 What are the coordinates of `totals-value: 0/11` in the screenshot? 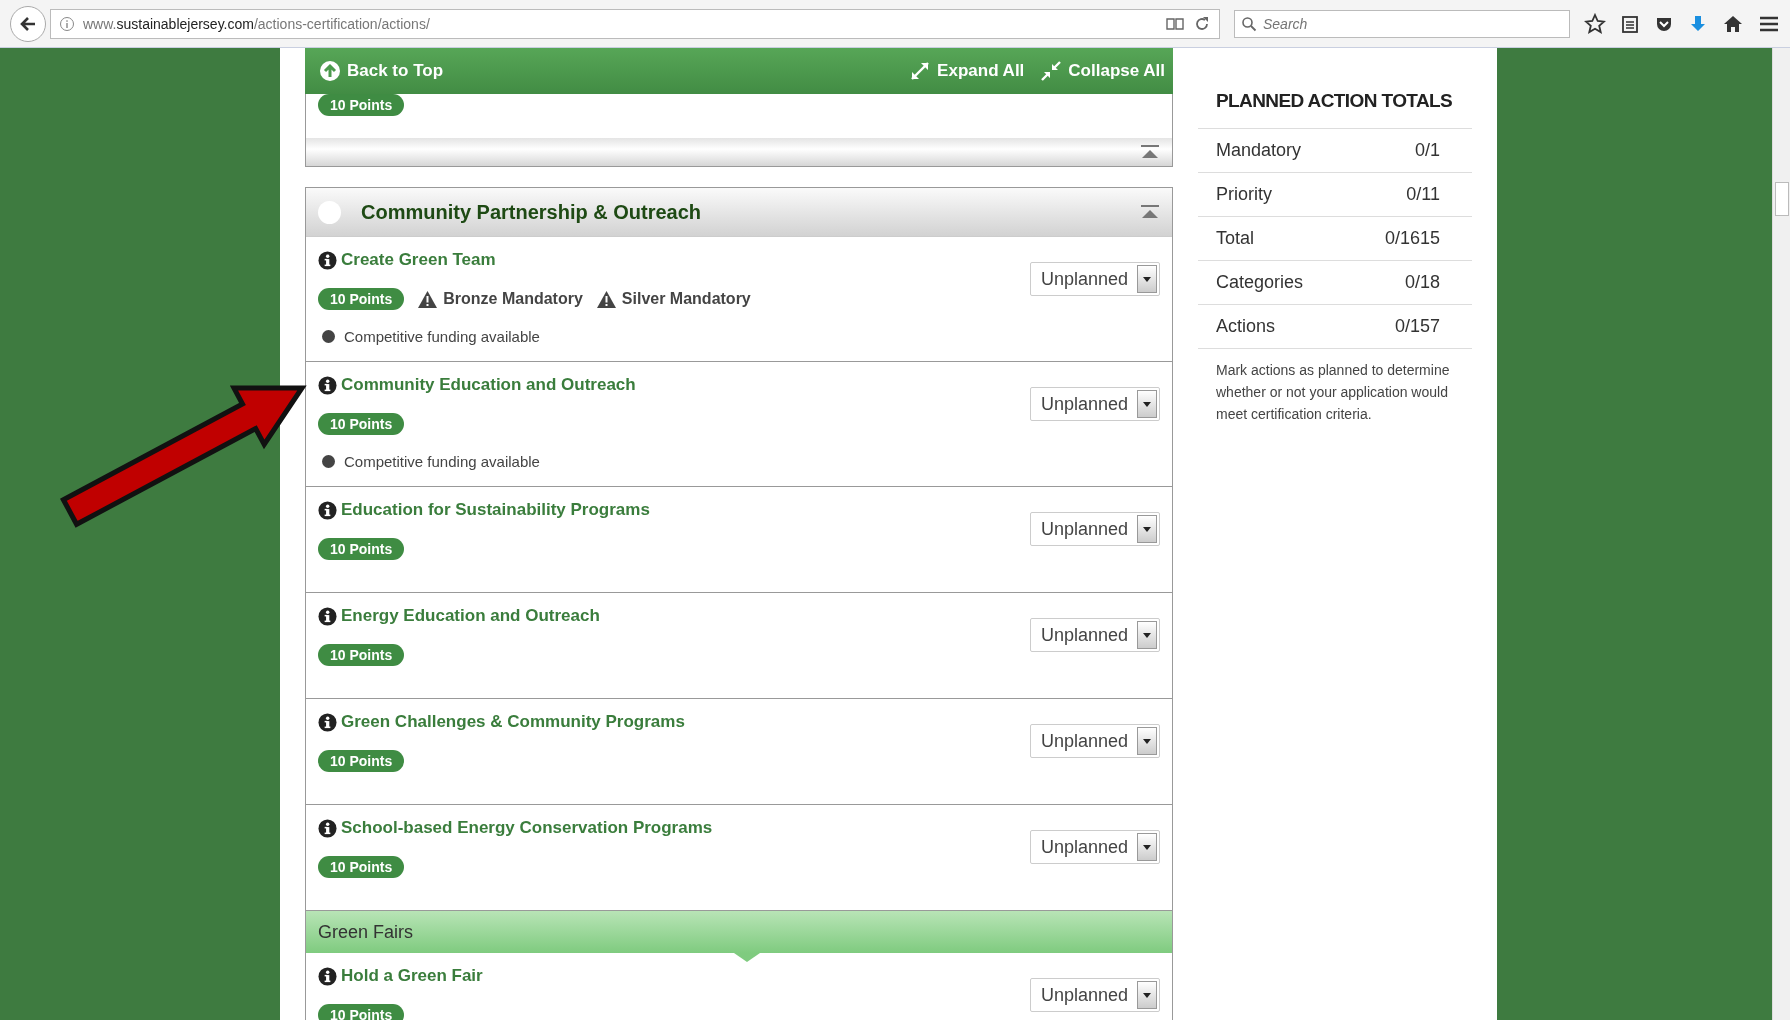 It's located at (1423, 194).